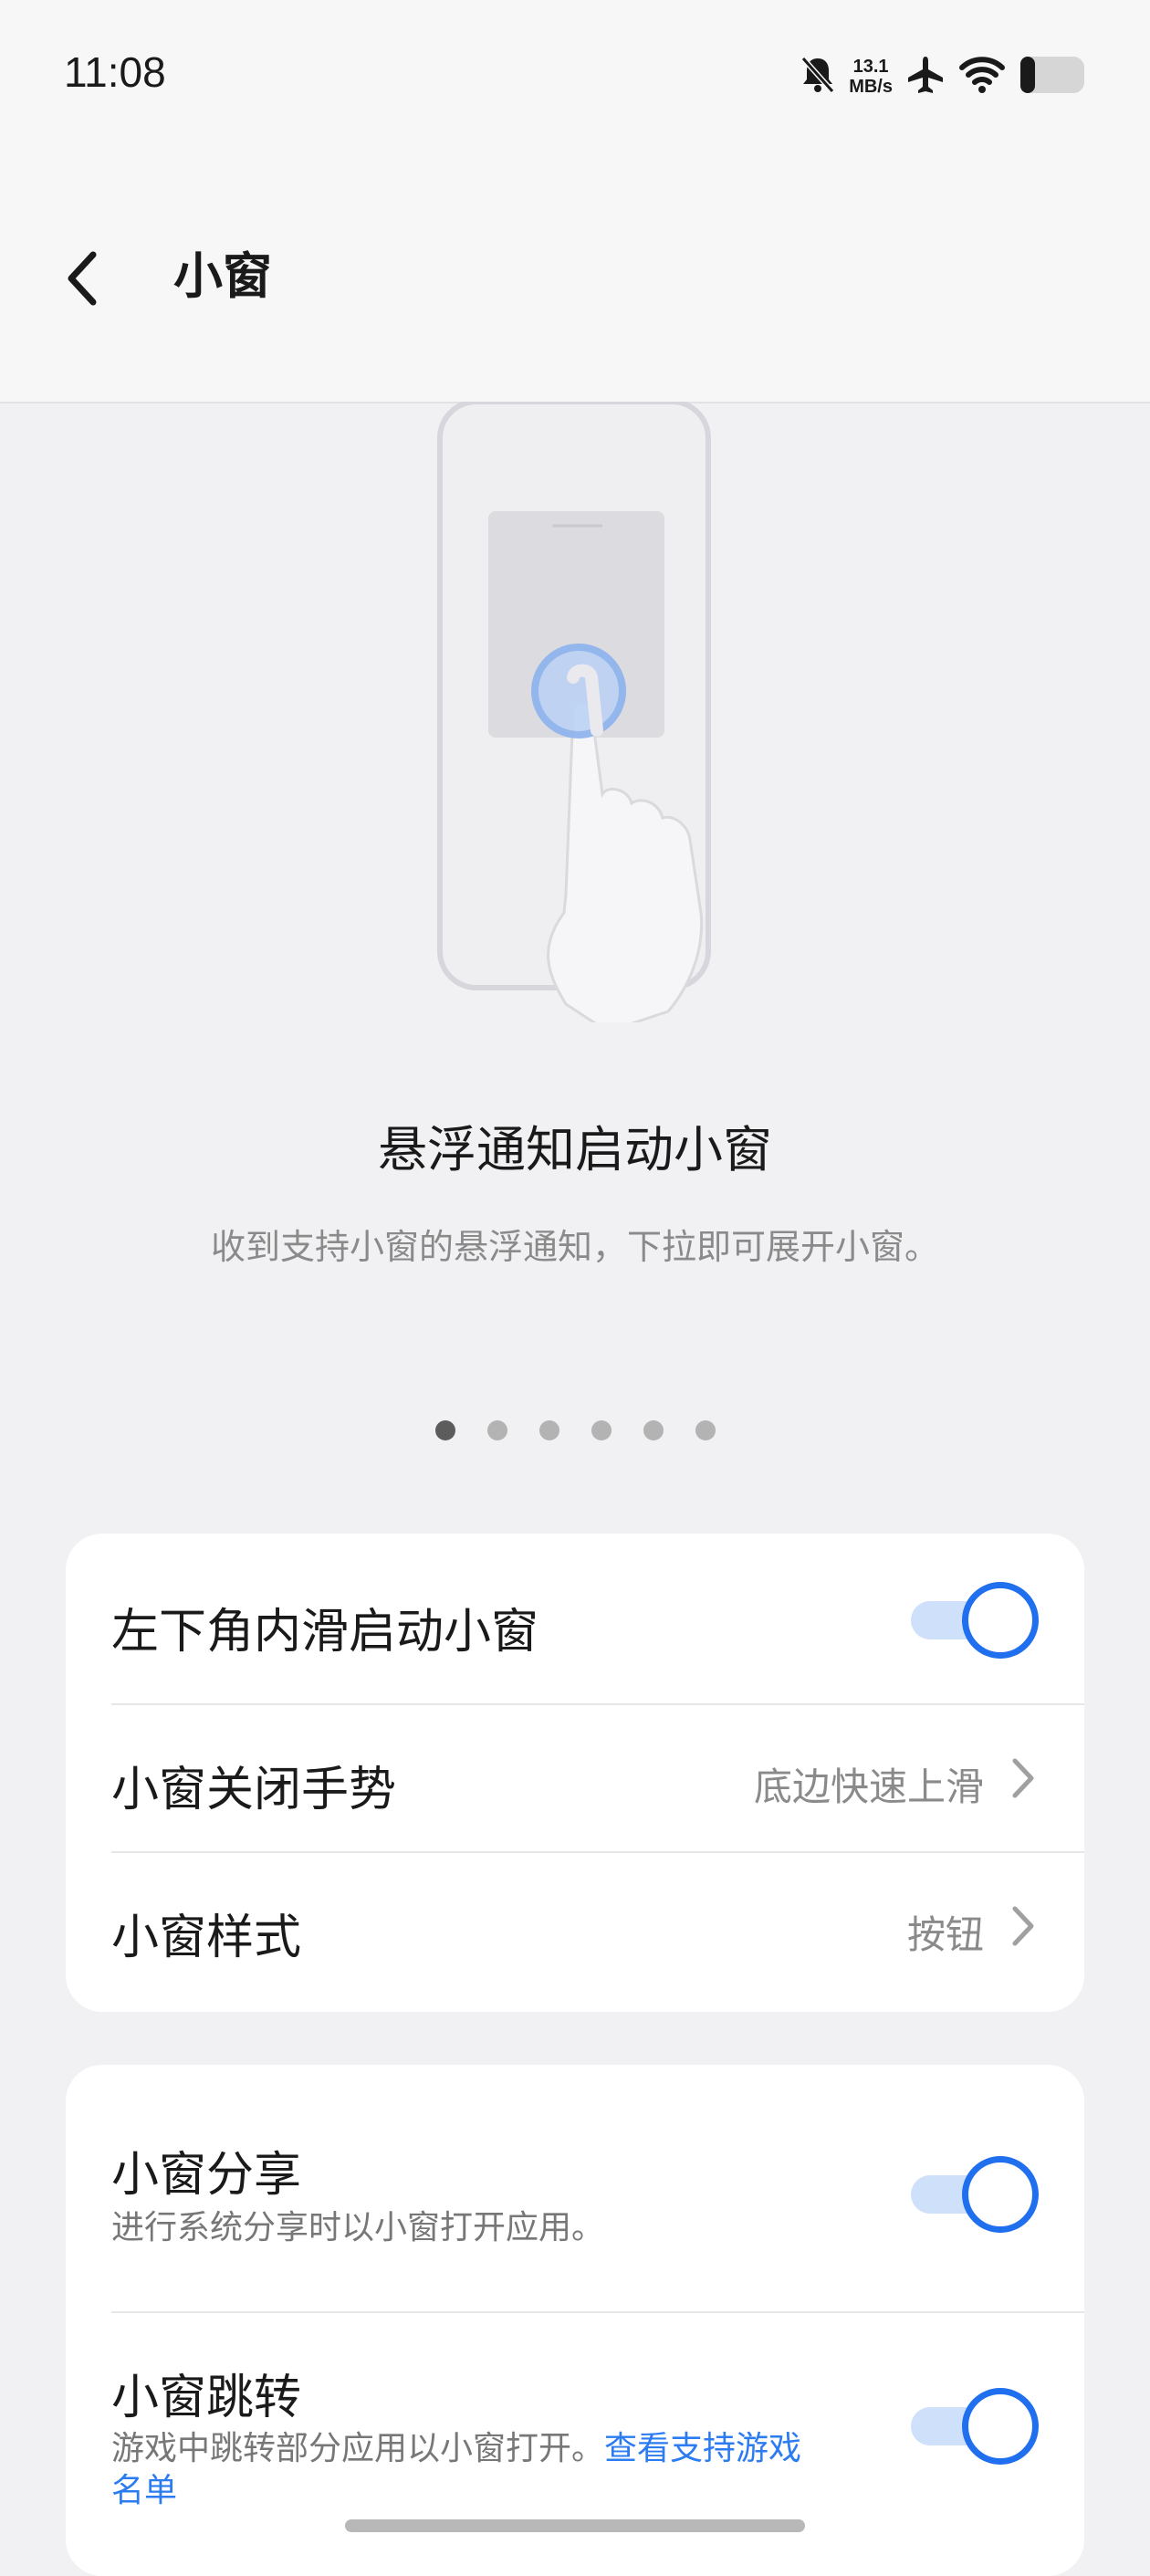 The height and width of the screenshot is (2576, 1150). I want to click on net-speed: 13.1 MB/s, so click(871, 77).